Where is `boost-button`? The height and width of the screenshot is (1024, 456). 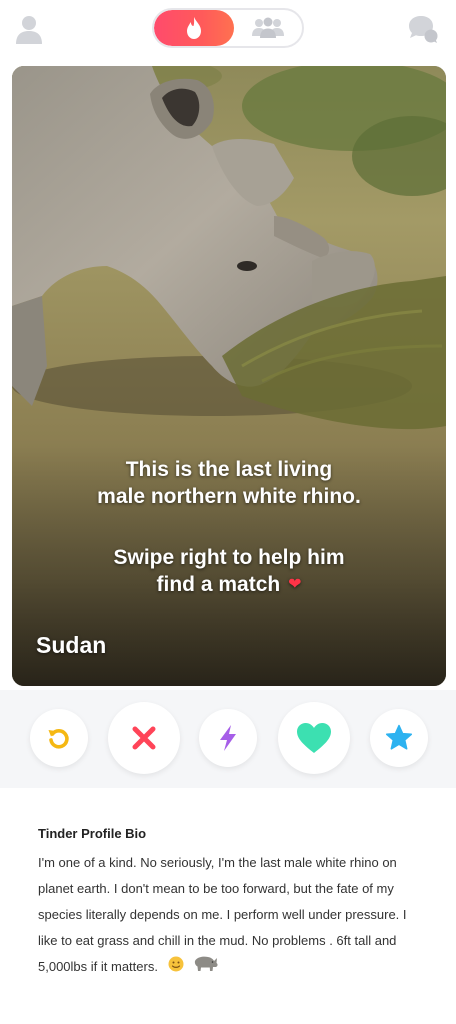 boost-button is located at coordinates (228, 738).